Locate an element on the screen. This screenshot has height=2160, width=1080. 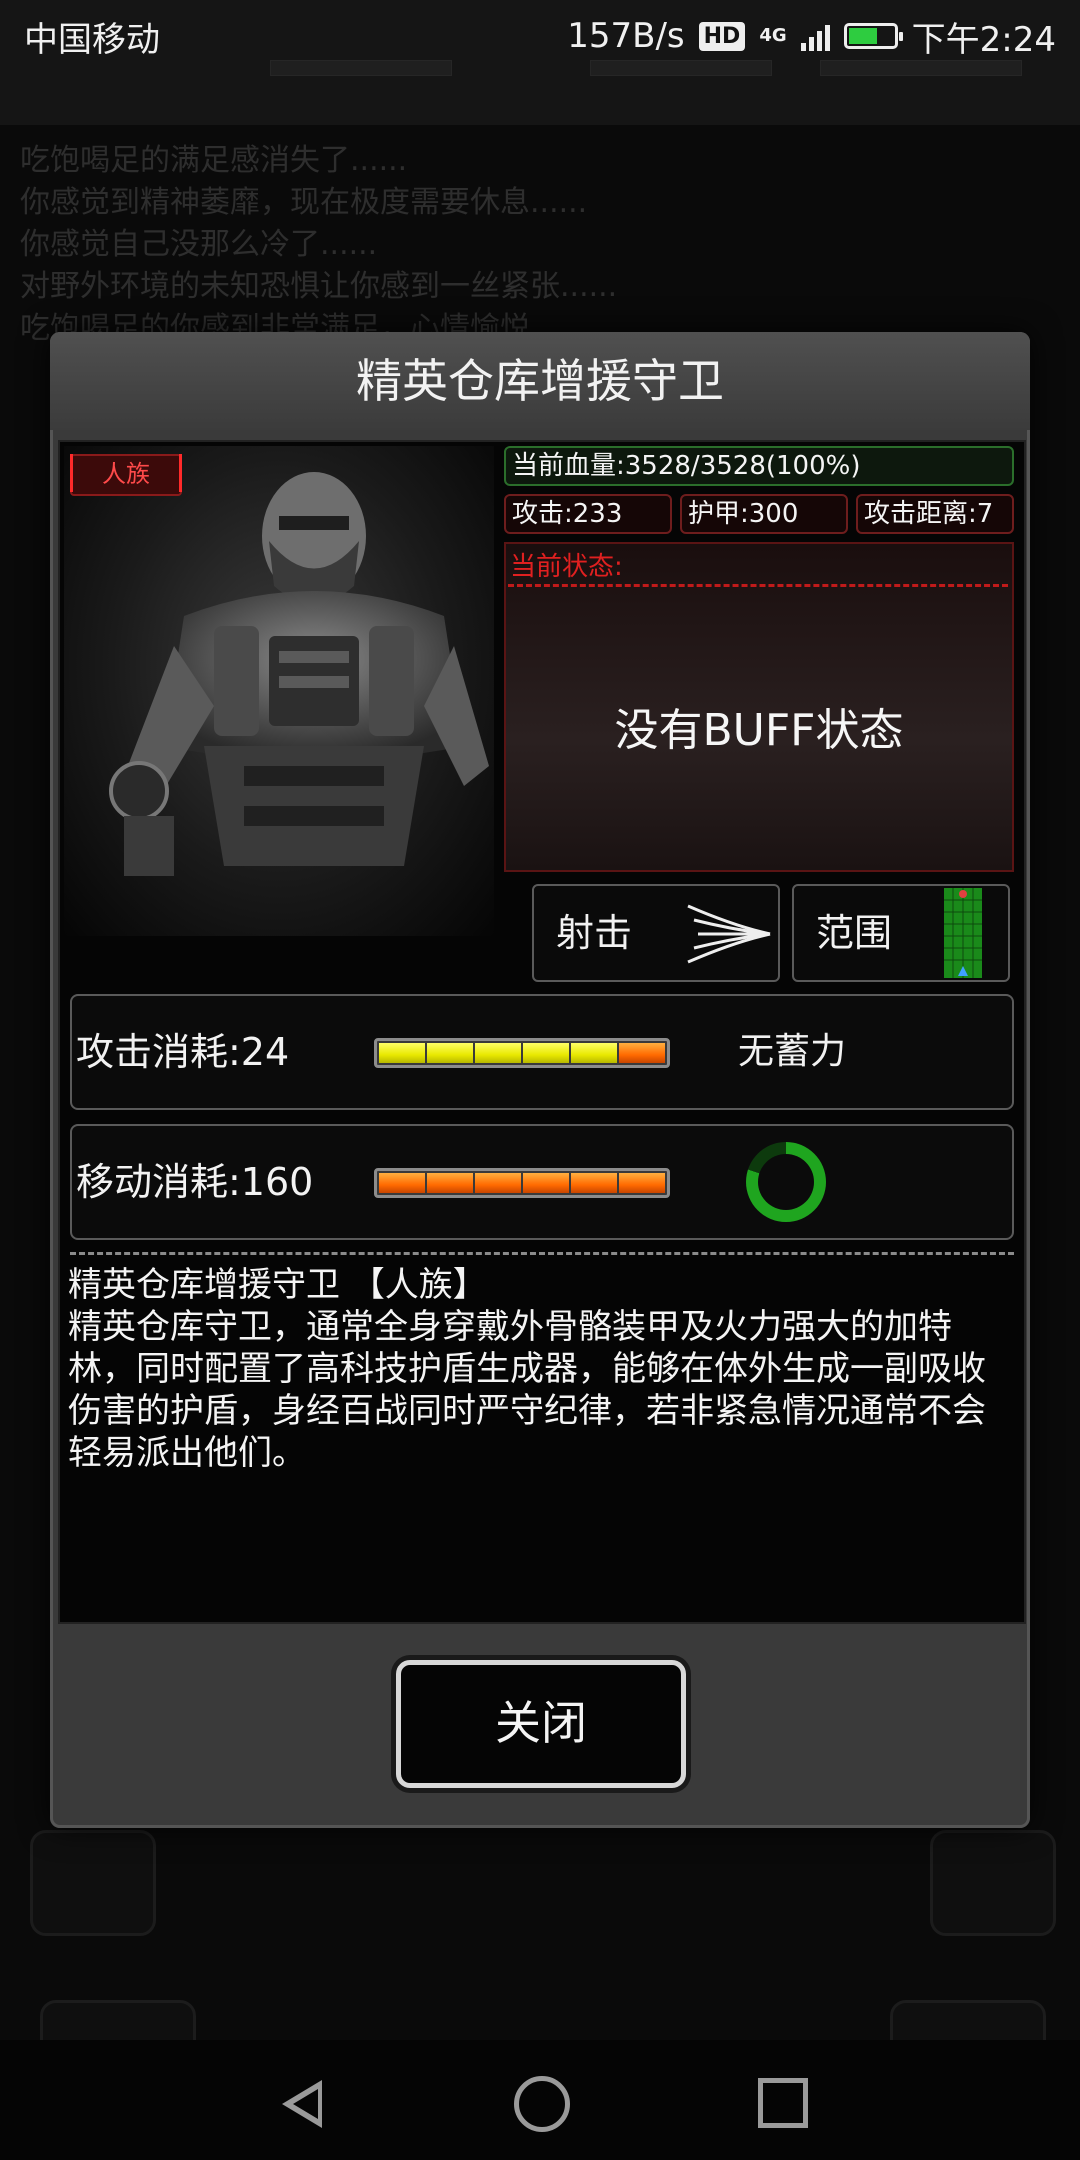
status-indicators: 157B/s HD 4G 下午2:24 is located at coordinates (811, 36).